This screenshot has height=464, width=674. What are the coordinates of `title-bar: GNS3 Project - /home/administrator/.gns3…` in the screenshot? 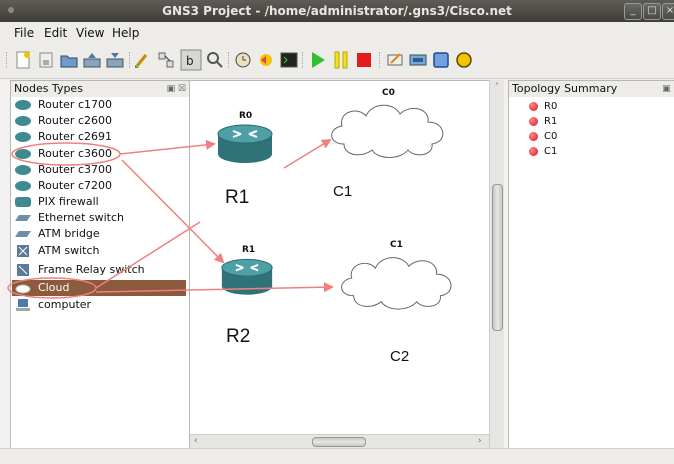 It's located at (337, 11).